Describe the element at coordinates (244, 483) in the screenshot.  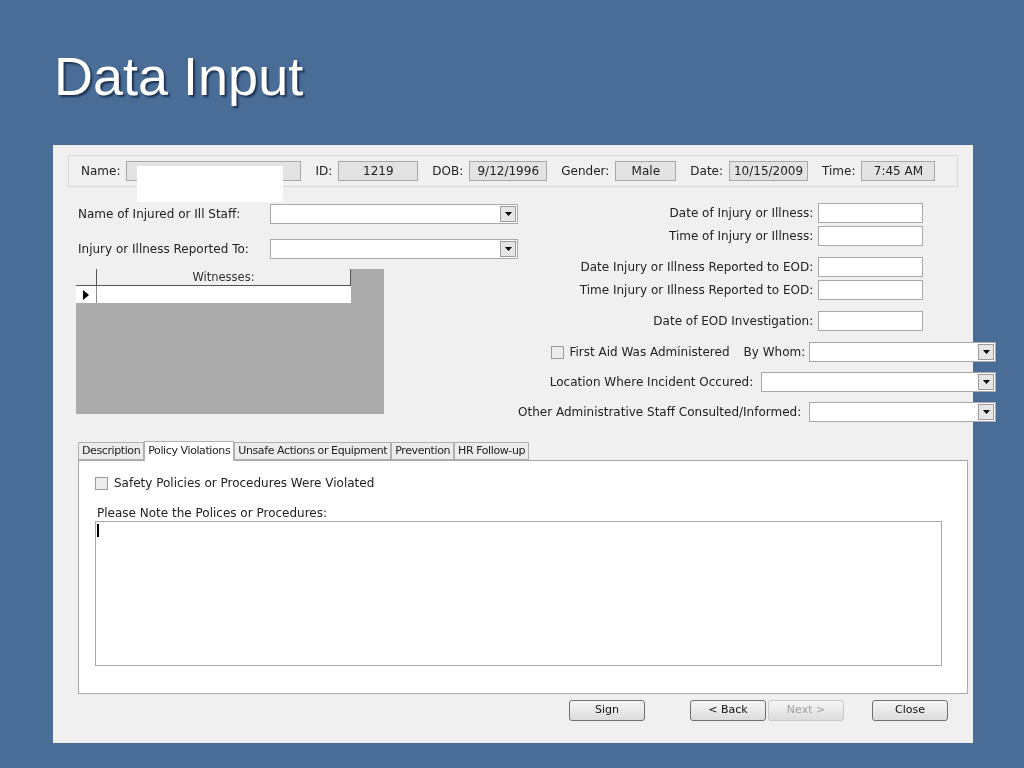
I see `checkbox-label: Safety Policies or Procedures Were Violated` at that location.